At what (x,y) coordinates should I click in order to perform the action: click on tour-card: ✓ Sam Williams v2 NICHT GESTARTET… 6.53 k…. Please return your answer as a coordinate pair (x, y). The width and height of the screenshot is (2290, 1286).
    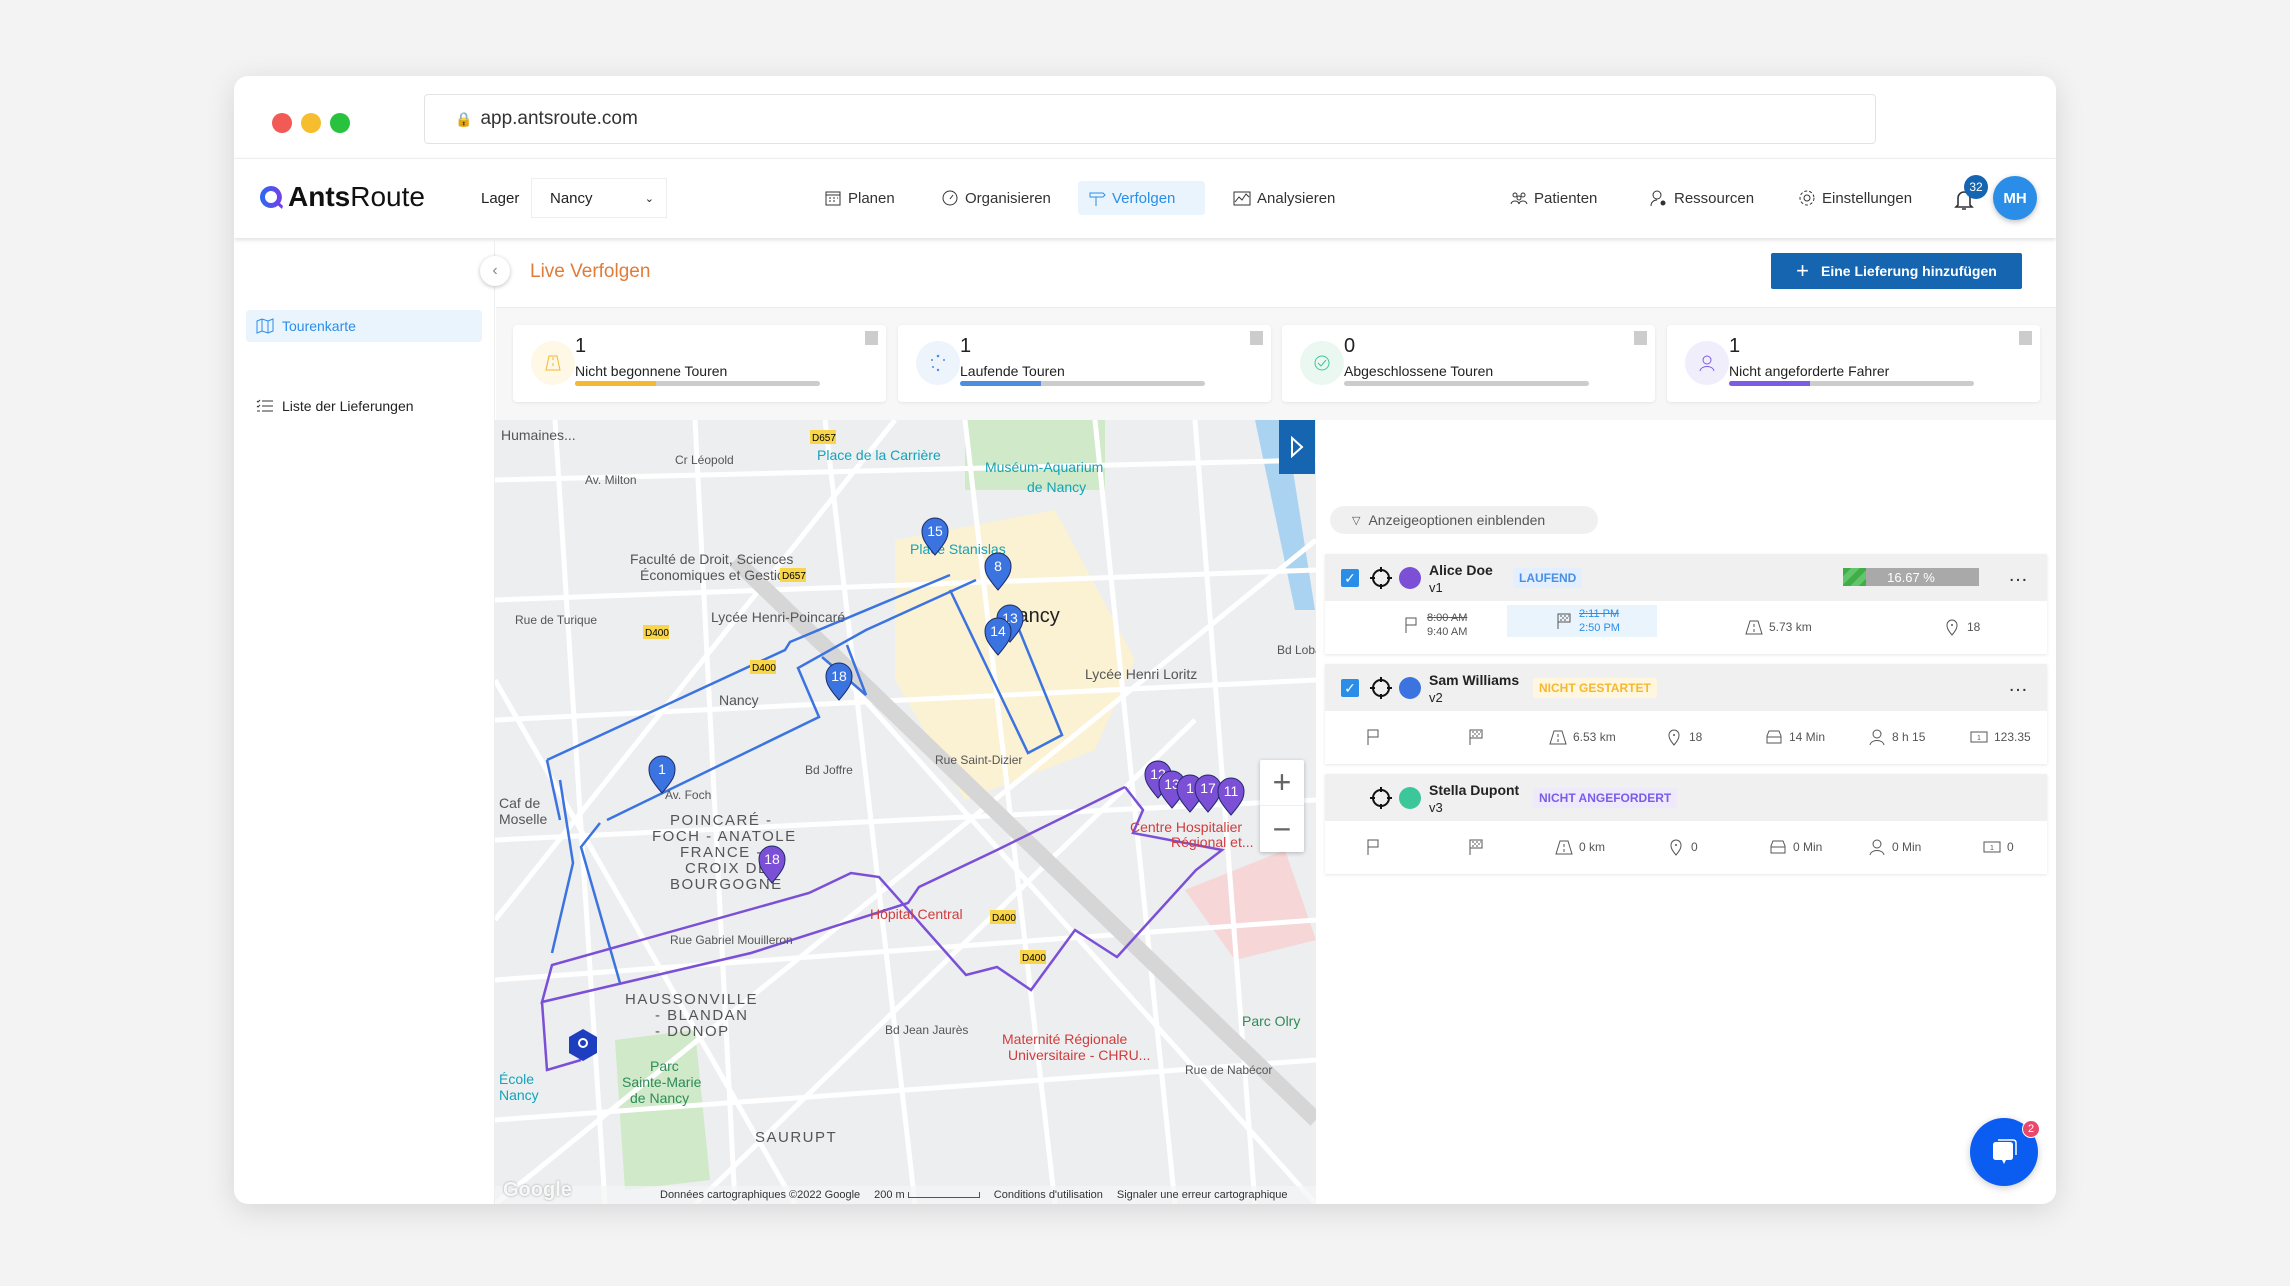
    Looking at the image, I should click on (1686, 714).